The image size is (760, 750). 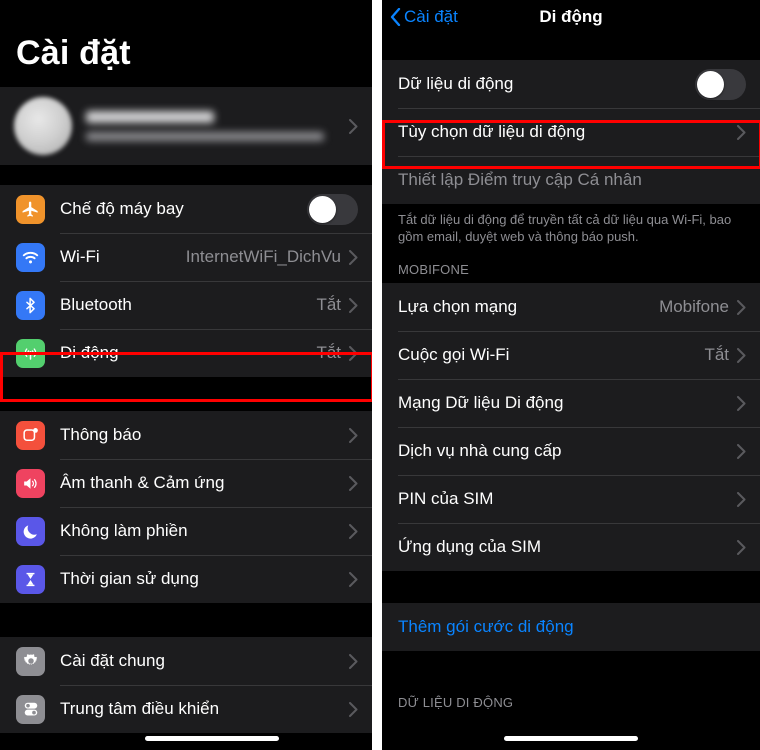 I want to click on row-cellular-data: Dữ liệu di động, so click(x=571, y=84).